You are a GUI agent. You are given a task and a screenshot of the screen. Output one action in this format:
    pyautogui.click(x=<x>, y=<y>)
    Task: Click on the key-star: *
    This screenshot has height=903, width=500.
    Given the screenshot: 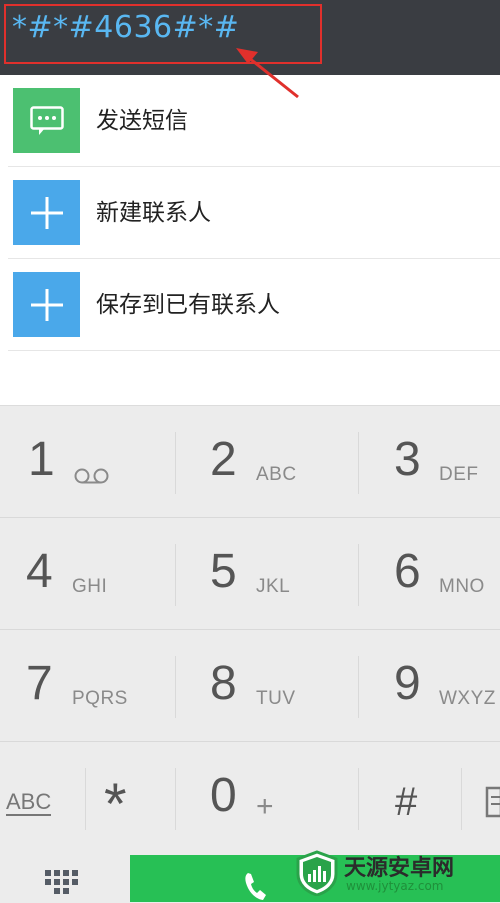 What is the action you would take?
    pyautogui.click(x=131, y=798)
    